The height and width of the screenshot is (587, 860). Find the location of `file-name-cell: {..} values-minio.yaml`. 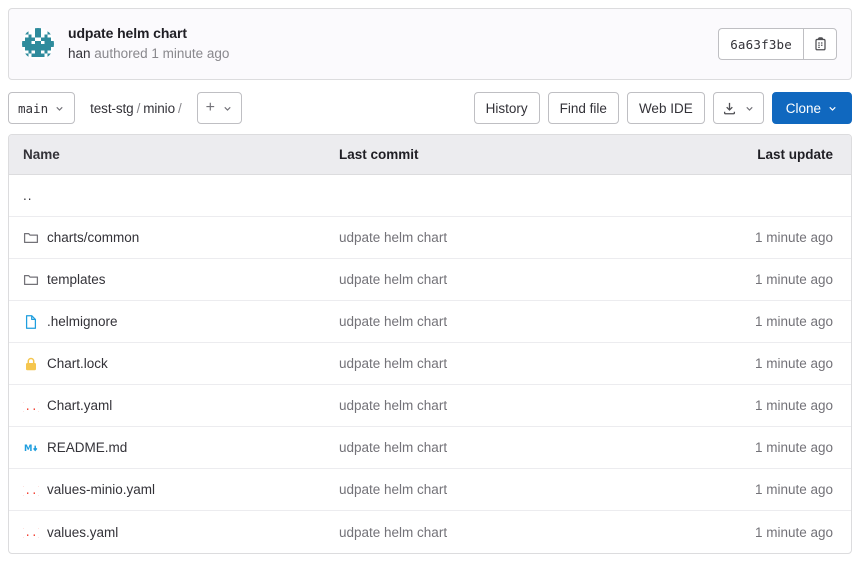

file-name-cell: {..} values-minio.yaml is located at coordinates (174, 490).